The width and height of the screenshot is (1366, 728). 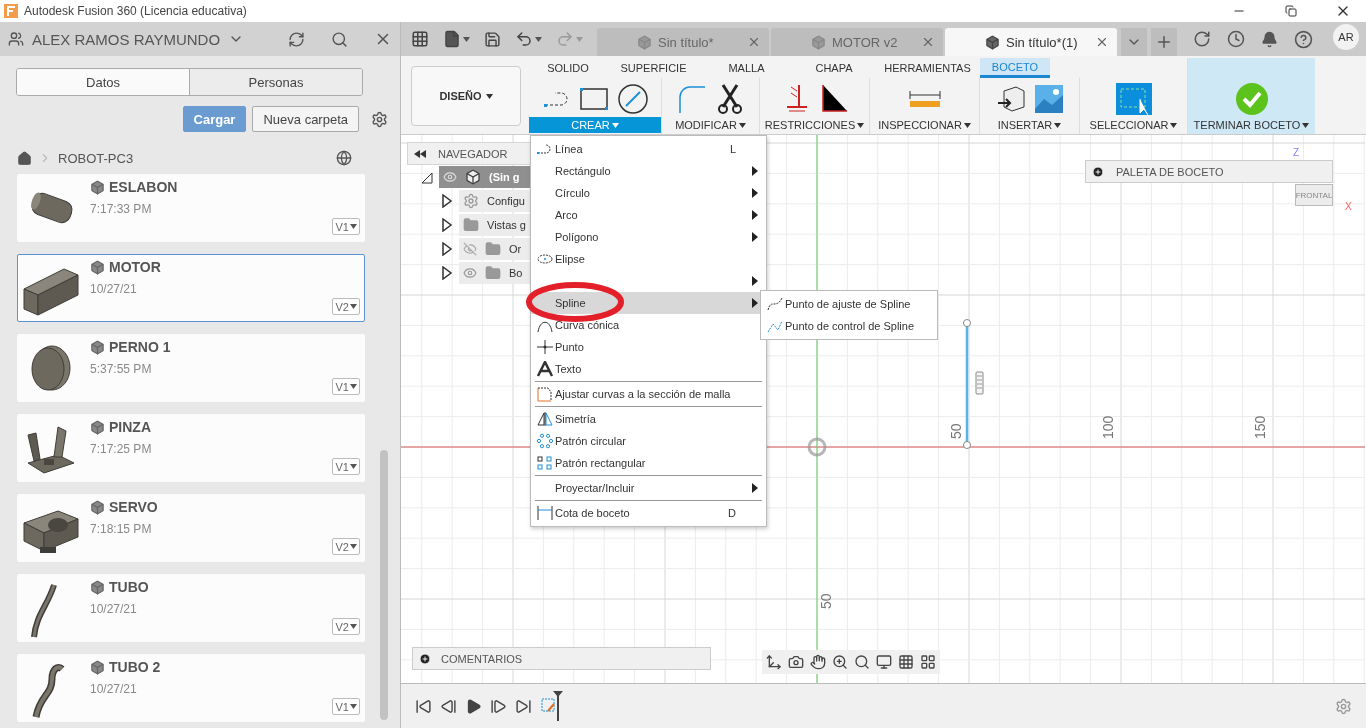 What do you see at coordinates (648, 149) in the screenshot?
I see `menu-item: Línea L` at bounding box center [648, 149].